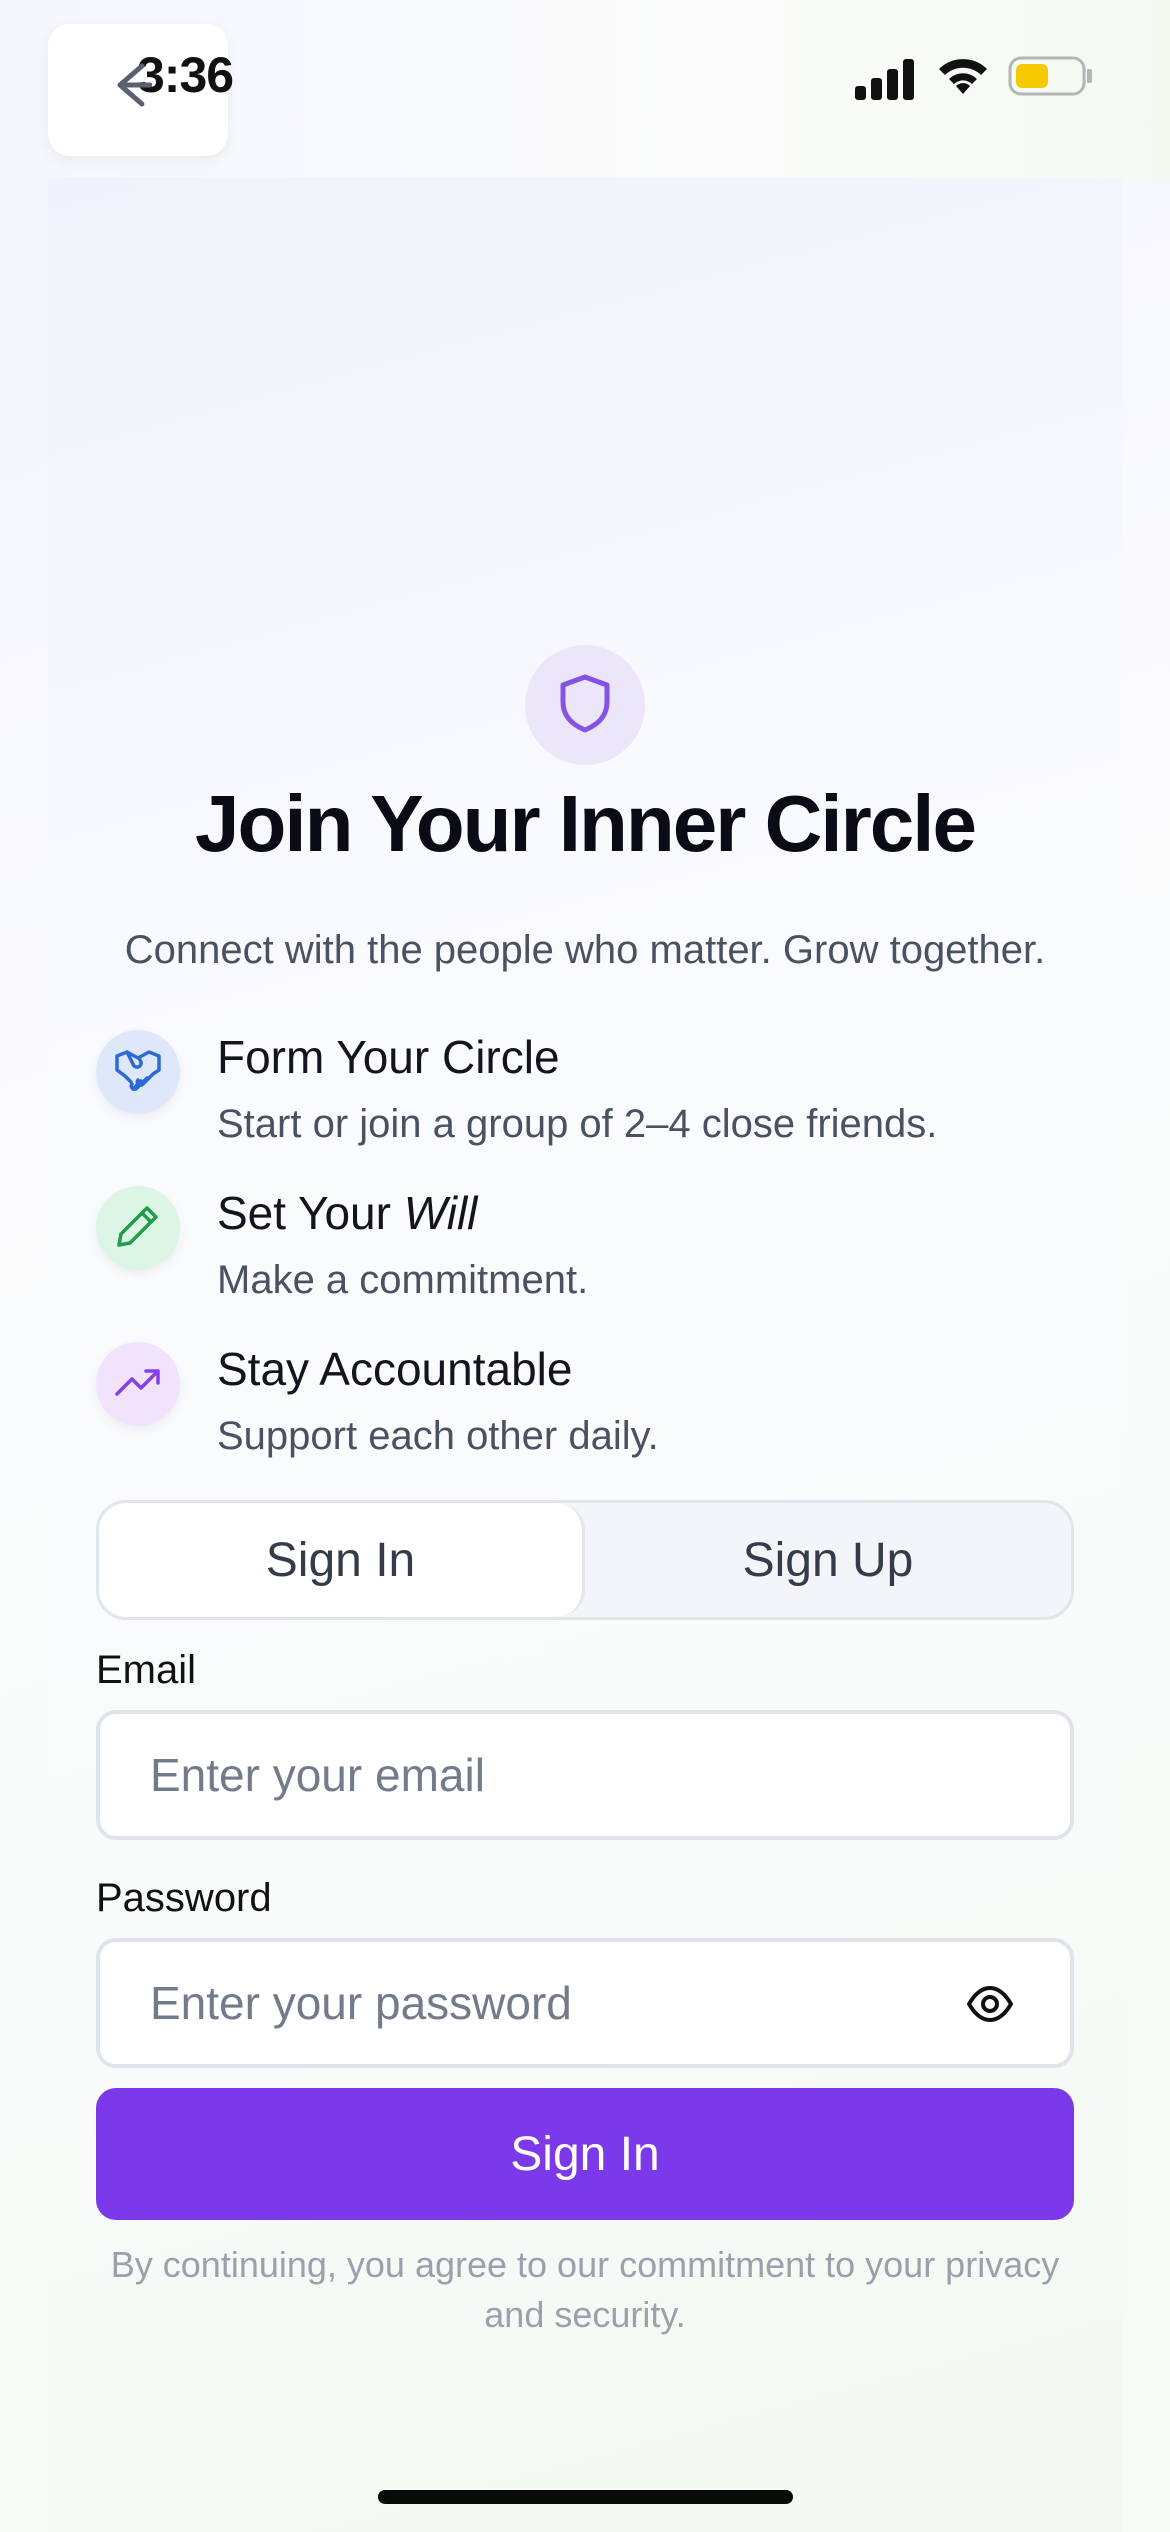  I want to click on hero-badge, so click(585, 705).